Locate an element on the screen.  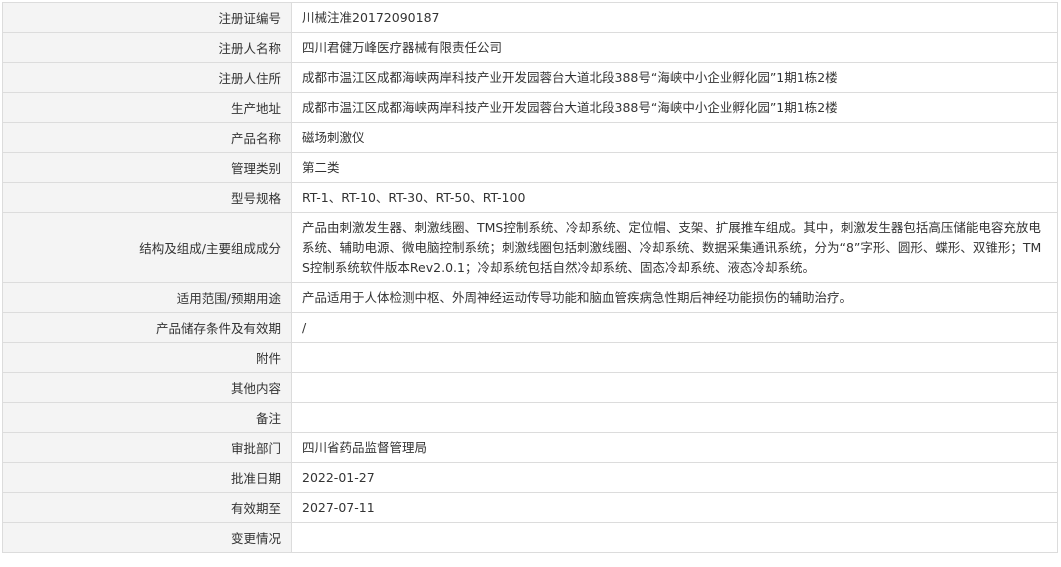
value-approval-date: 2022-01-27 is located at coordinates (674, 477).